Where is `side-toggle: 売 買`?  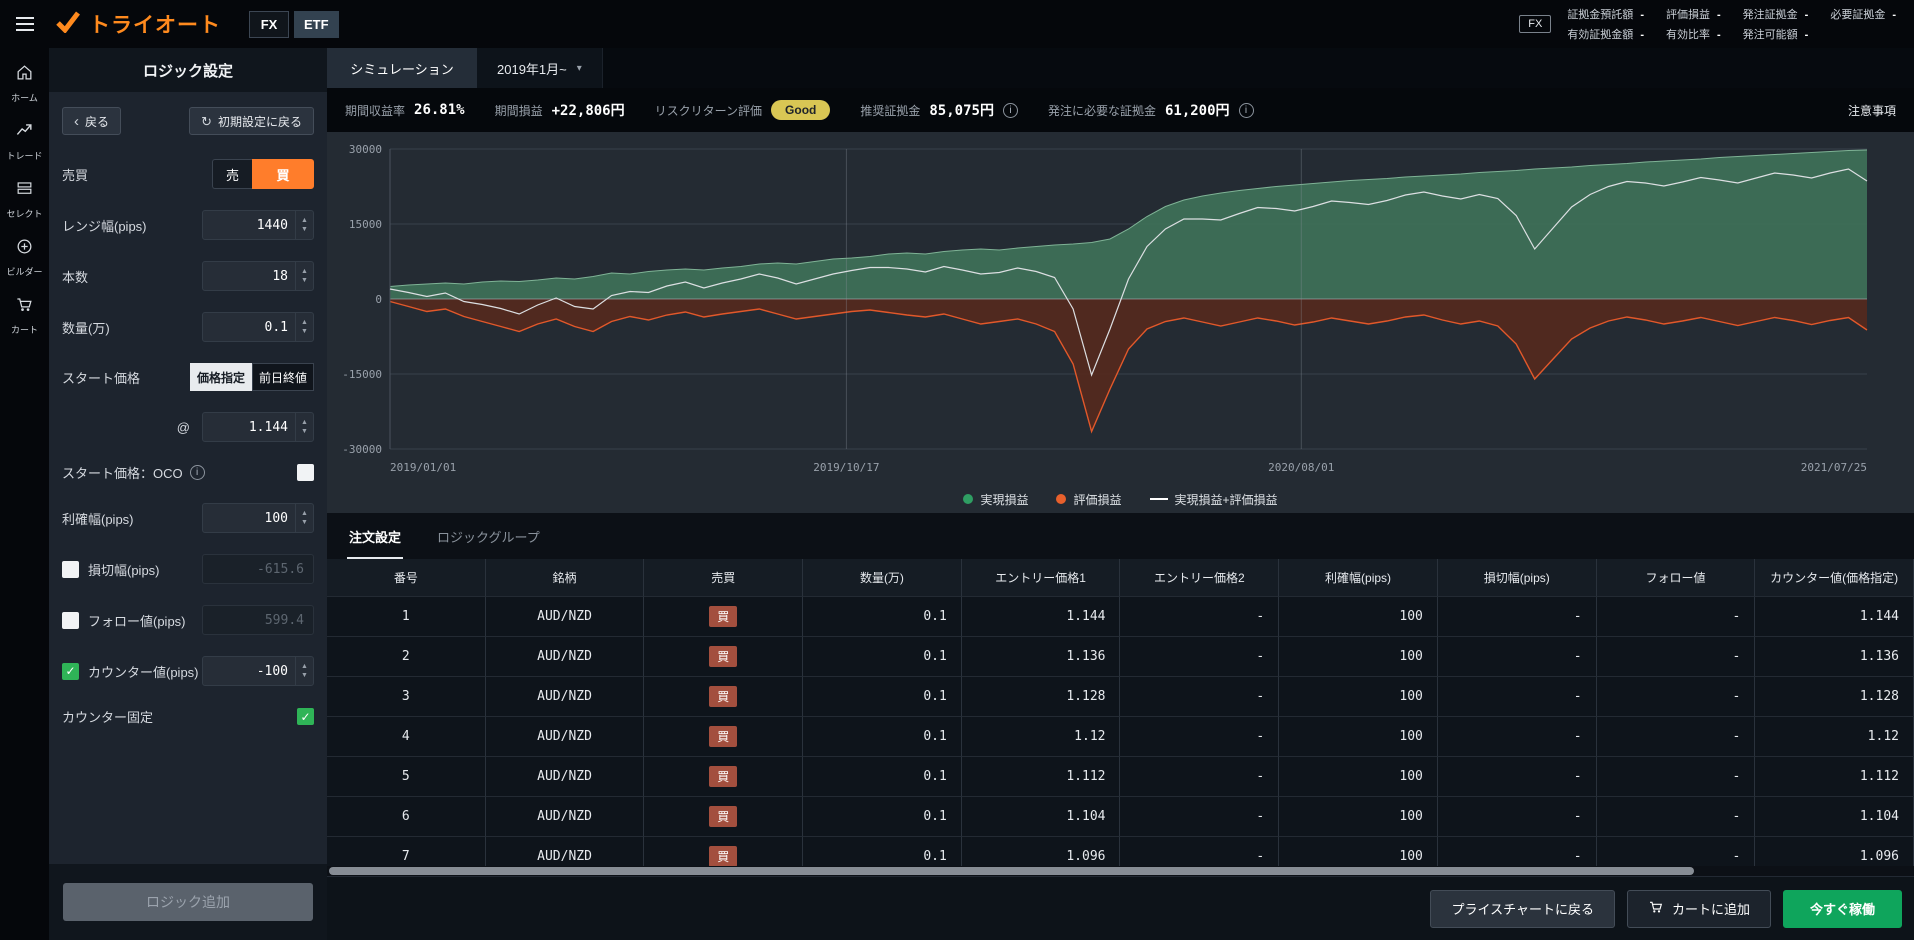
side-toggle: 売 買 is located at coordinates (263, 174).